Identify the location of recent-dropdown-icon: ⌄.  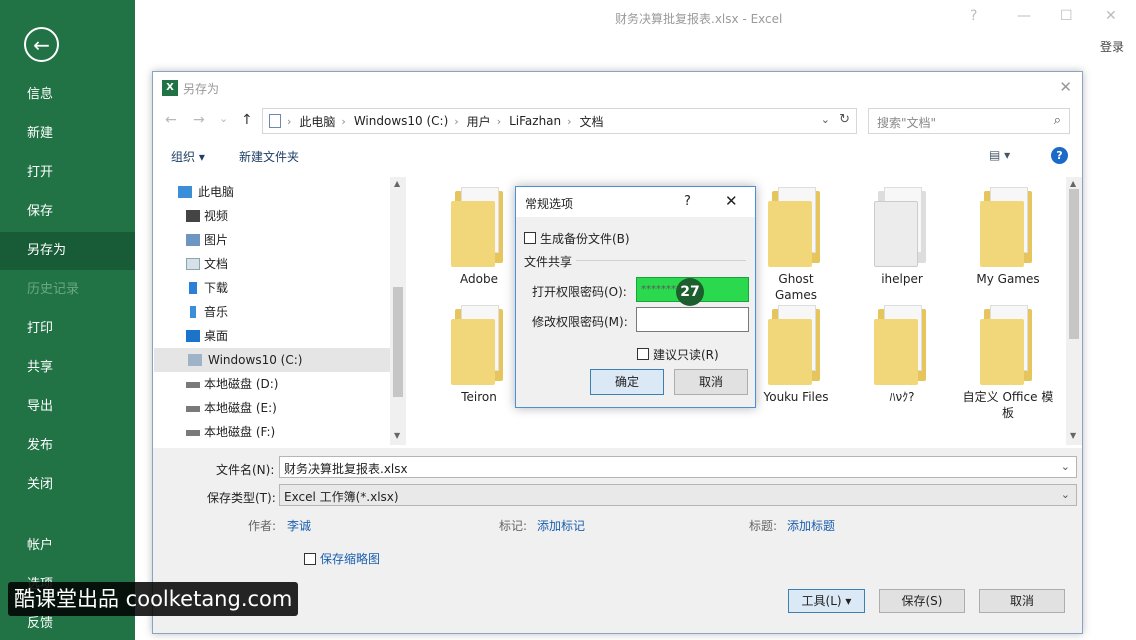
(223, 118).